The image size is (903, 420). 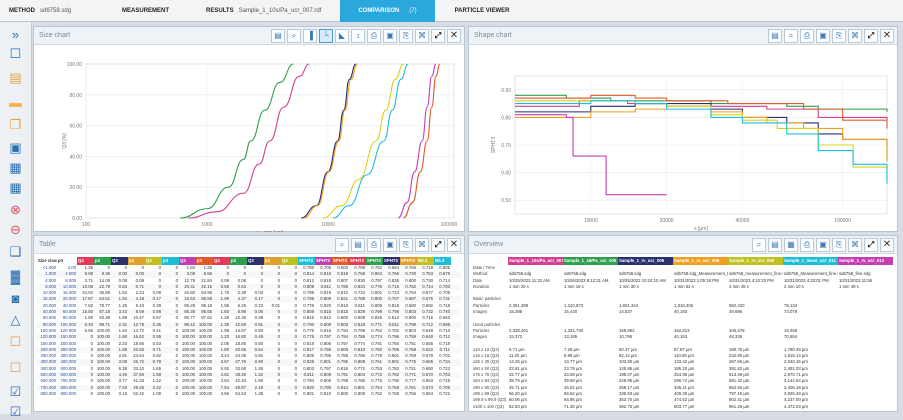 I want to click on overview-column-header: Sample_1_rv_ucr_008, so click(x=700, y=261).